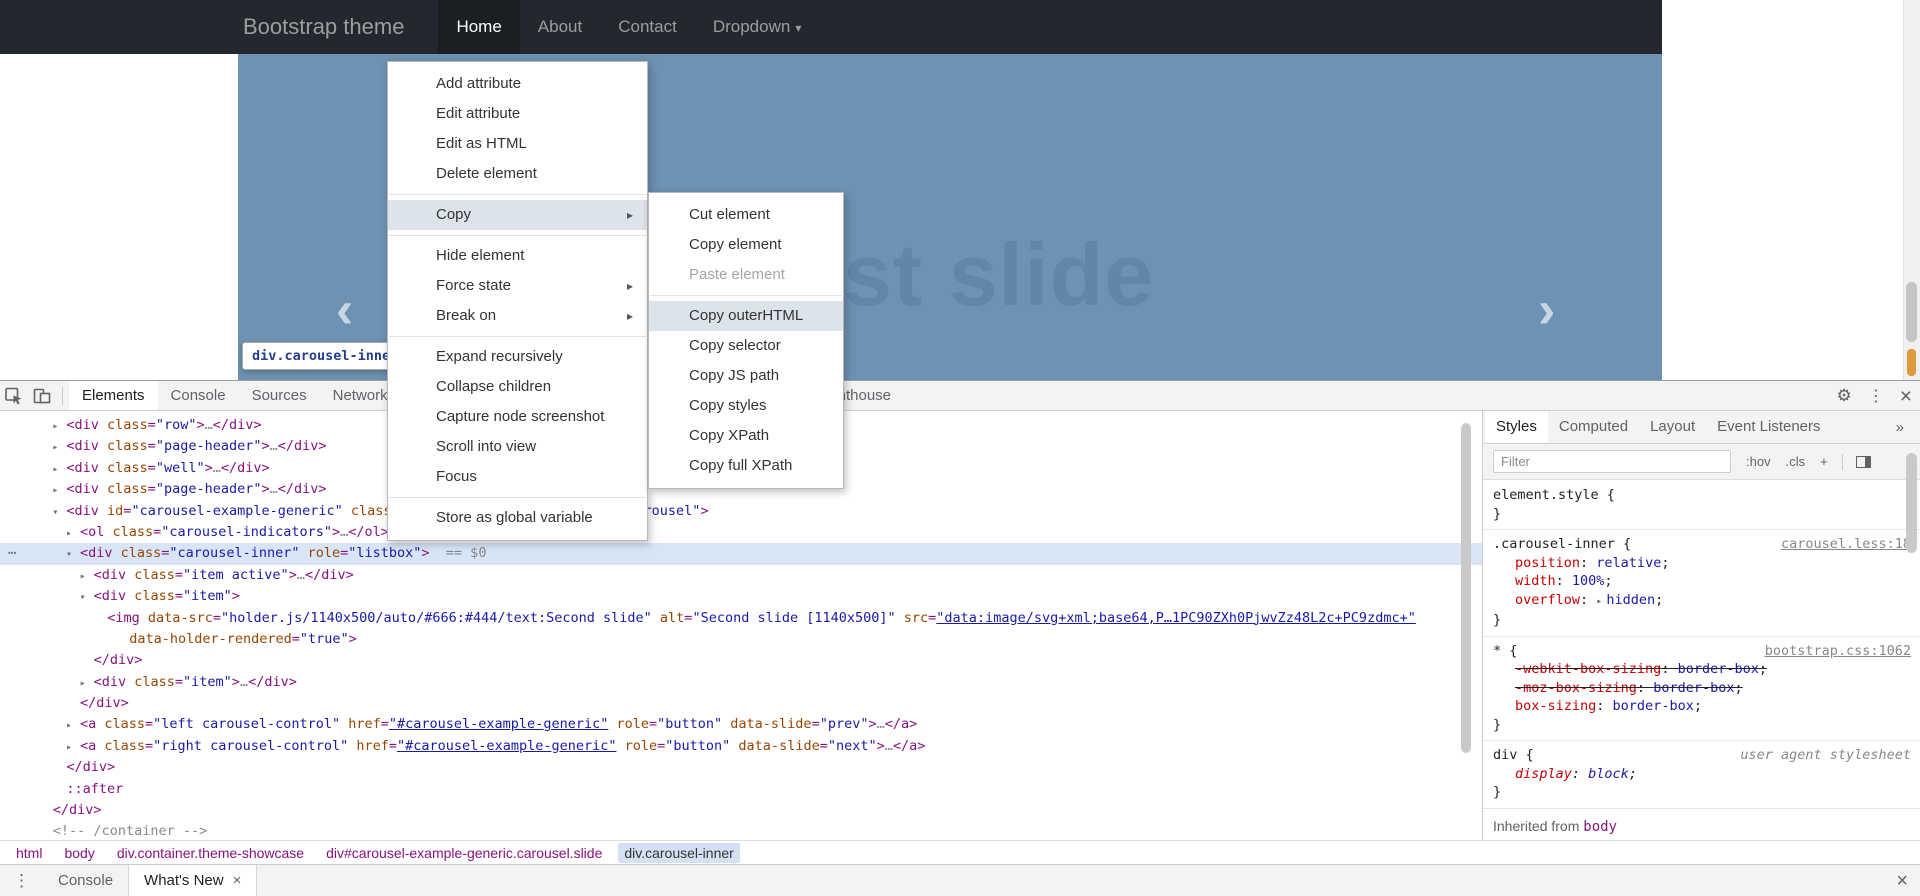  Describe the element at coordinates (517, 357) in the screenshot. I see `menu-item-expand-recursively: Expand recursively` at that location.